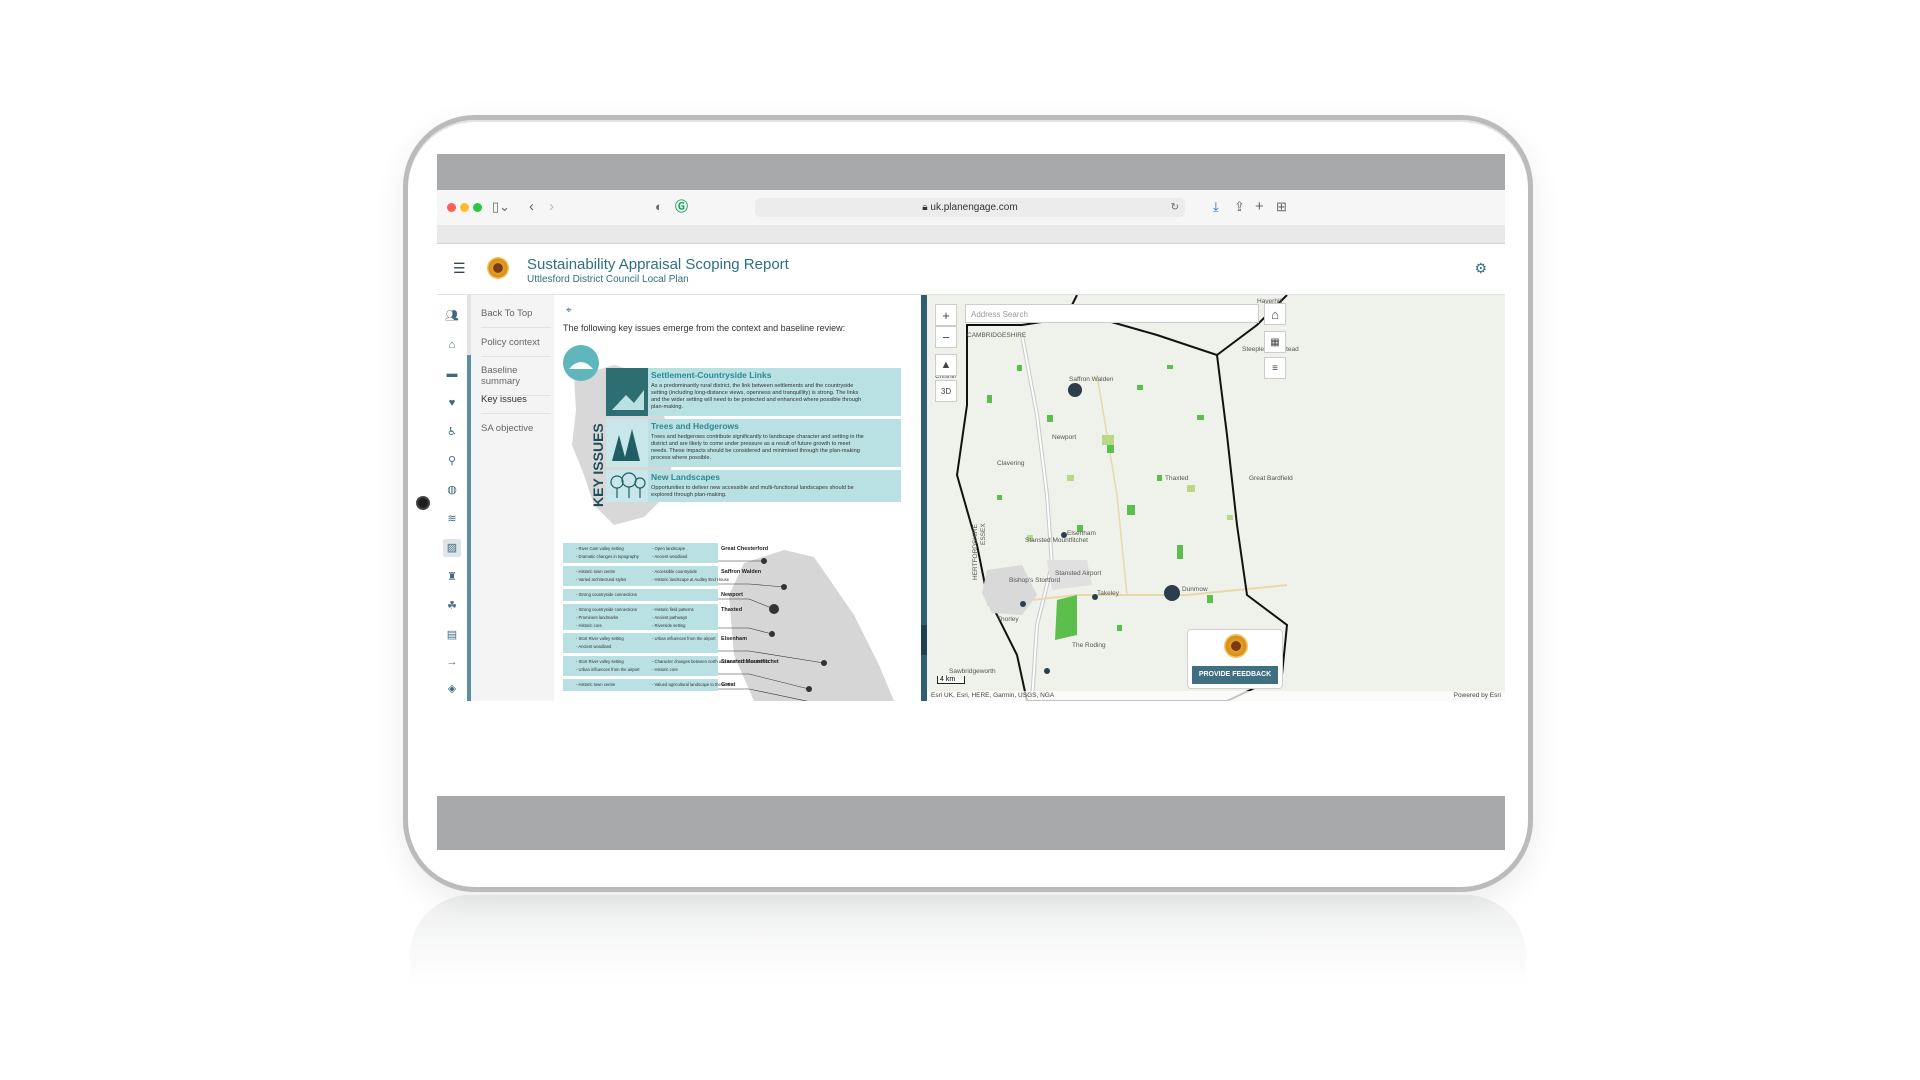 This screenshot has width=1920, height=1080. I want to click on toc-item-key-issues: Key issues, so click(516, 404).